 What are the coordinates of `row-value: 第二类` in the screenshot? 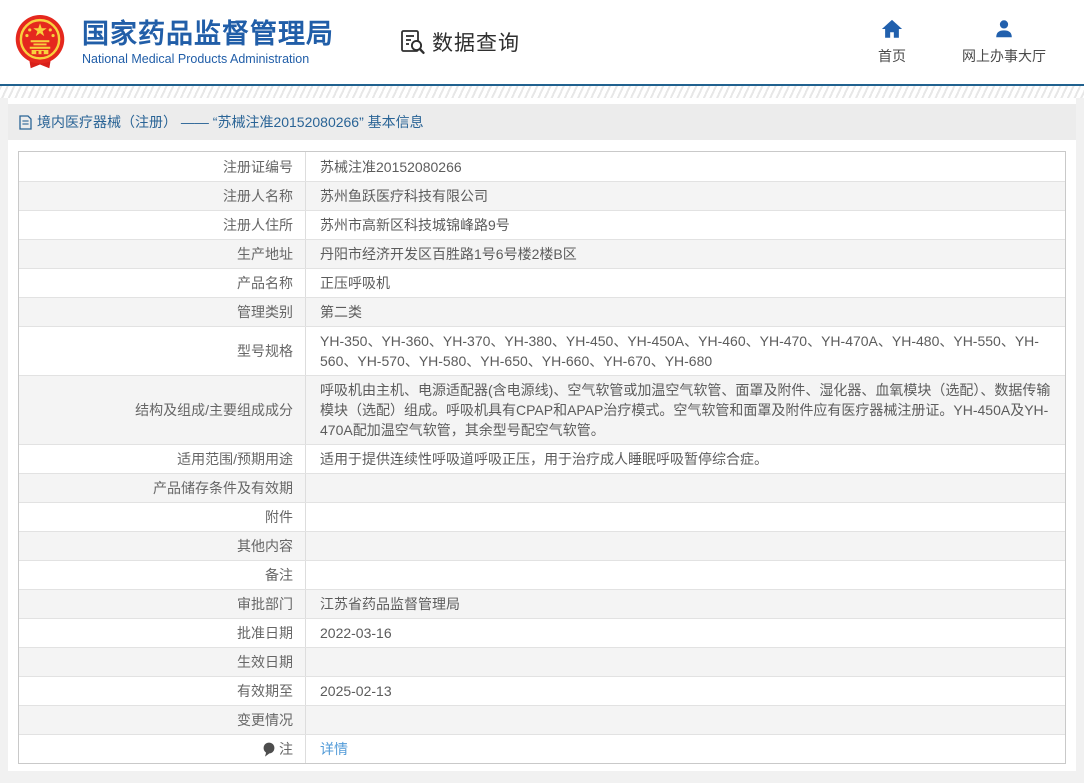 It's located at (685, 312).